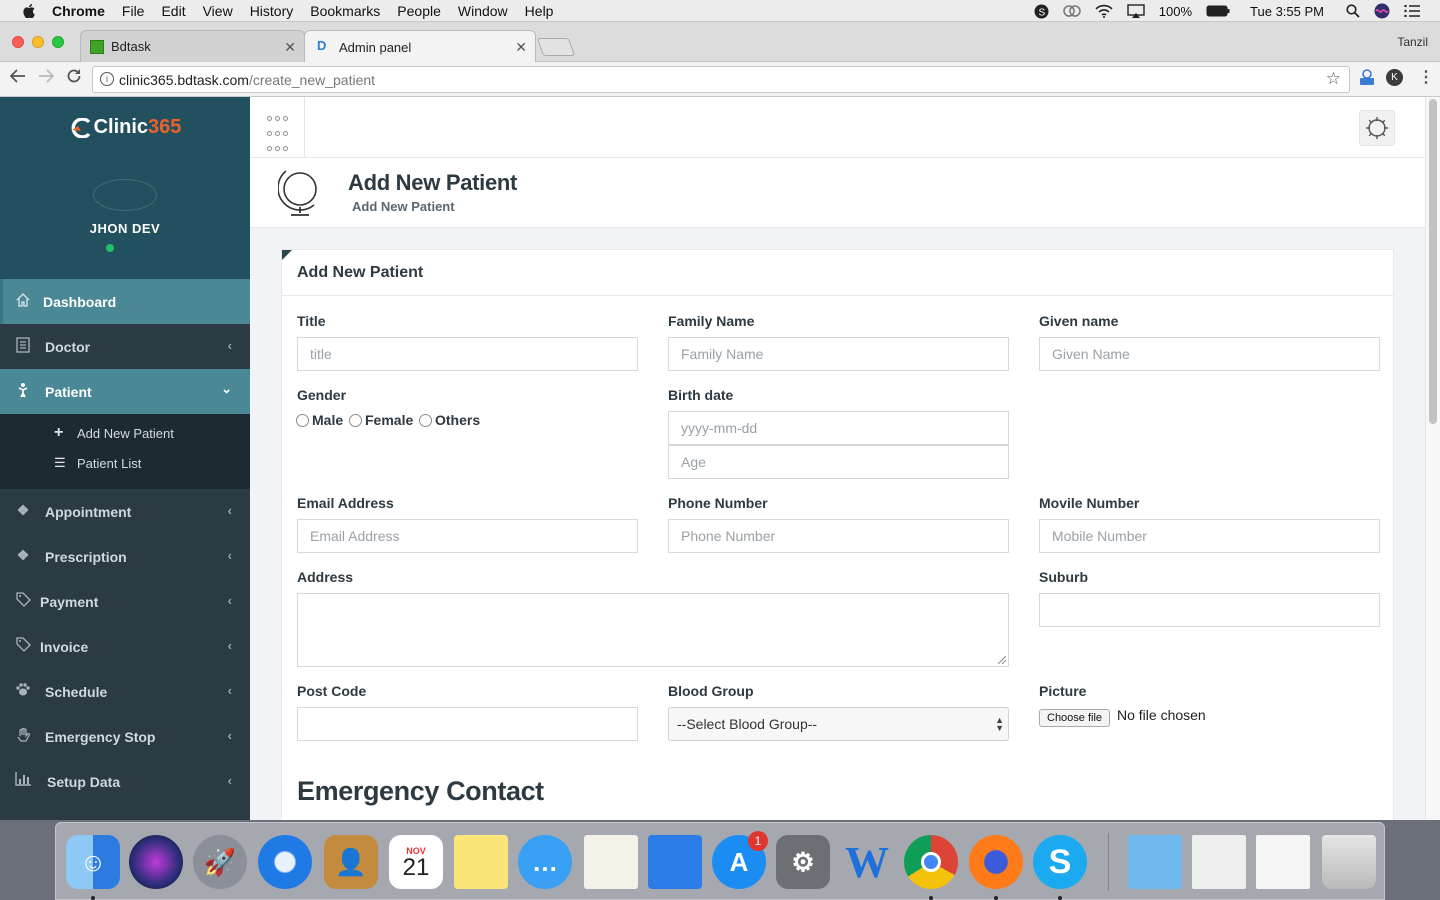 The image size is (1440, 900). Describe the element at coordinates (1209, 610) in the screenshot. I see `suburb-input` at that location.